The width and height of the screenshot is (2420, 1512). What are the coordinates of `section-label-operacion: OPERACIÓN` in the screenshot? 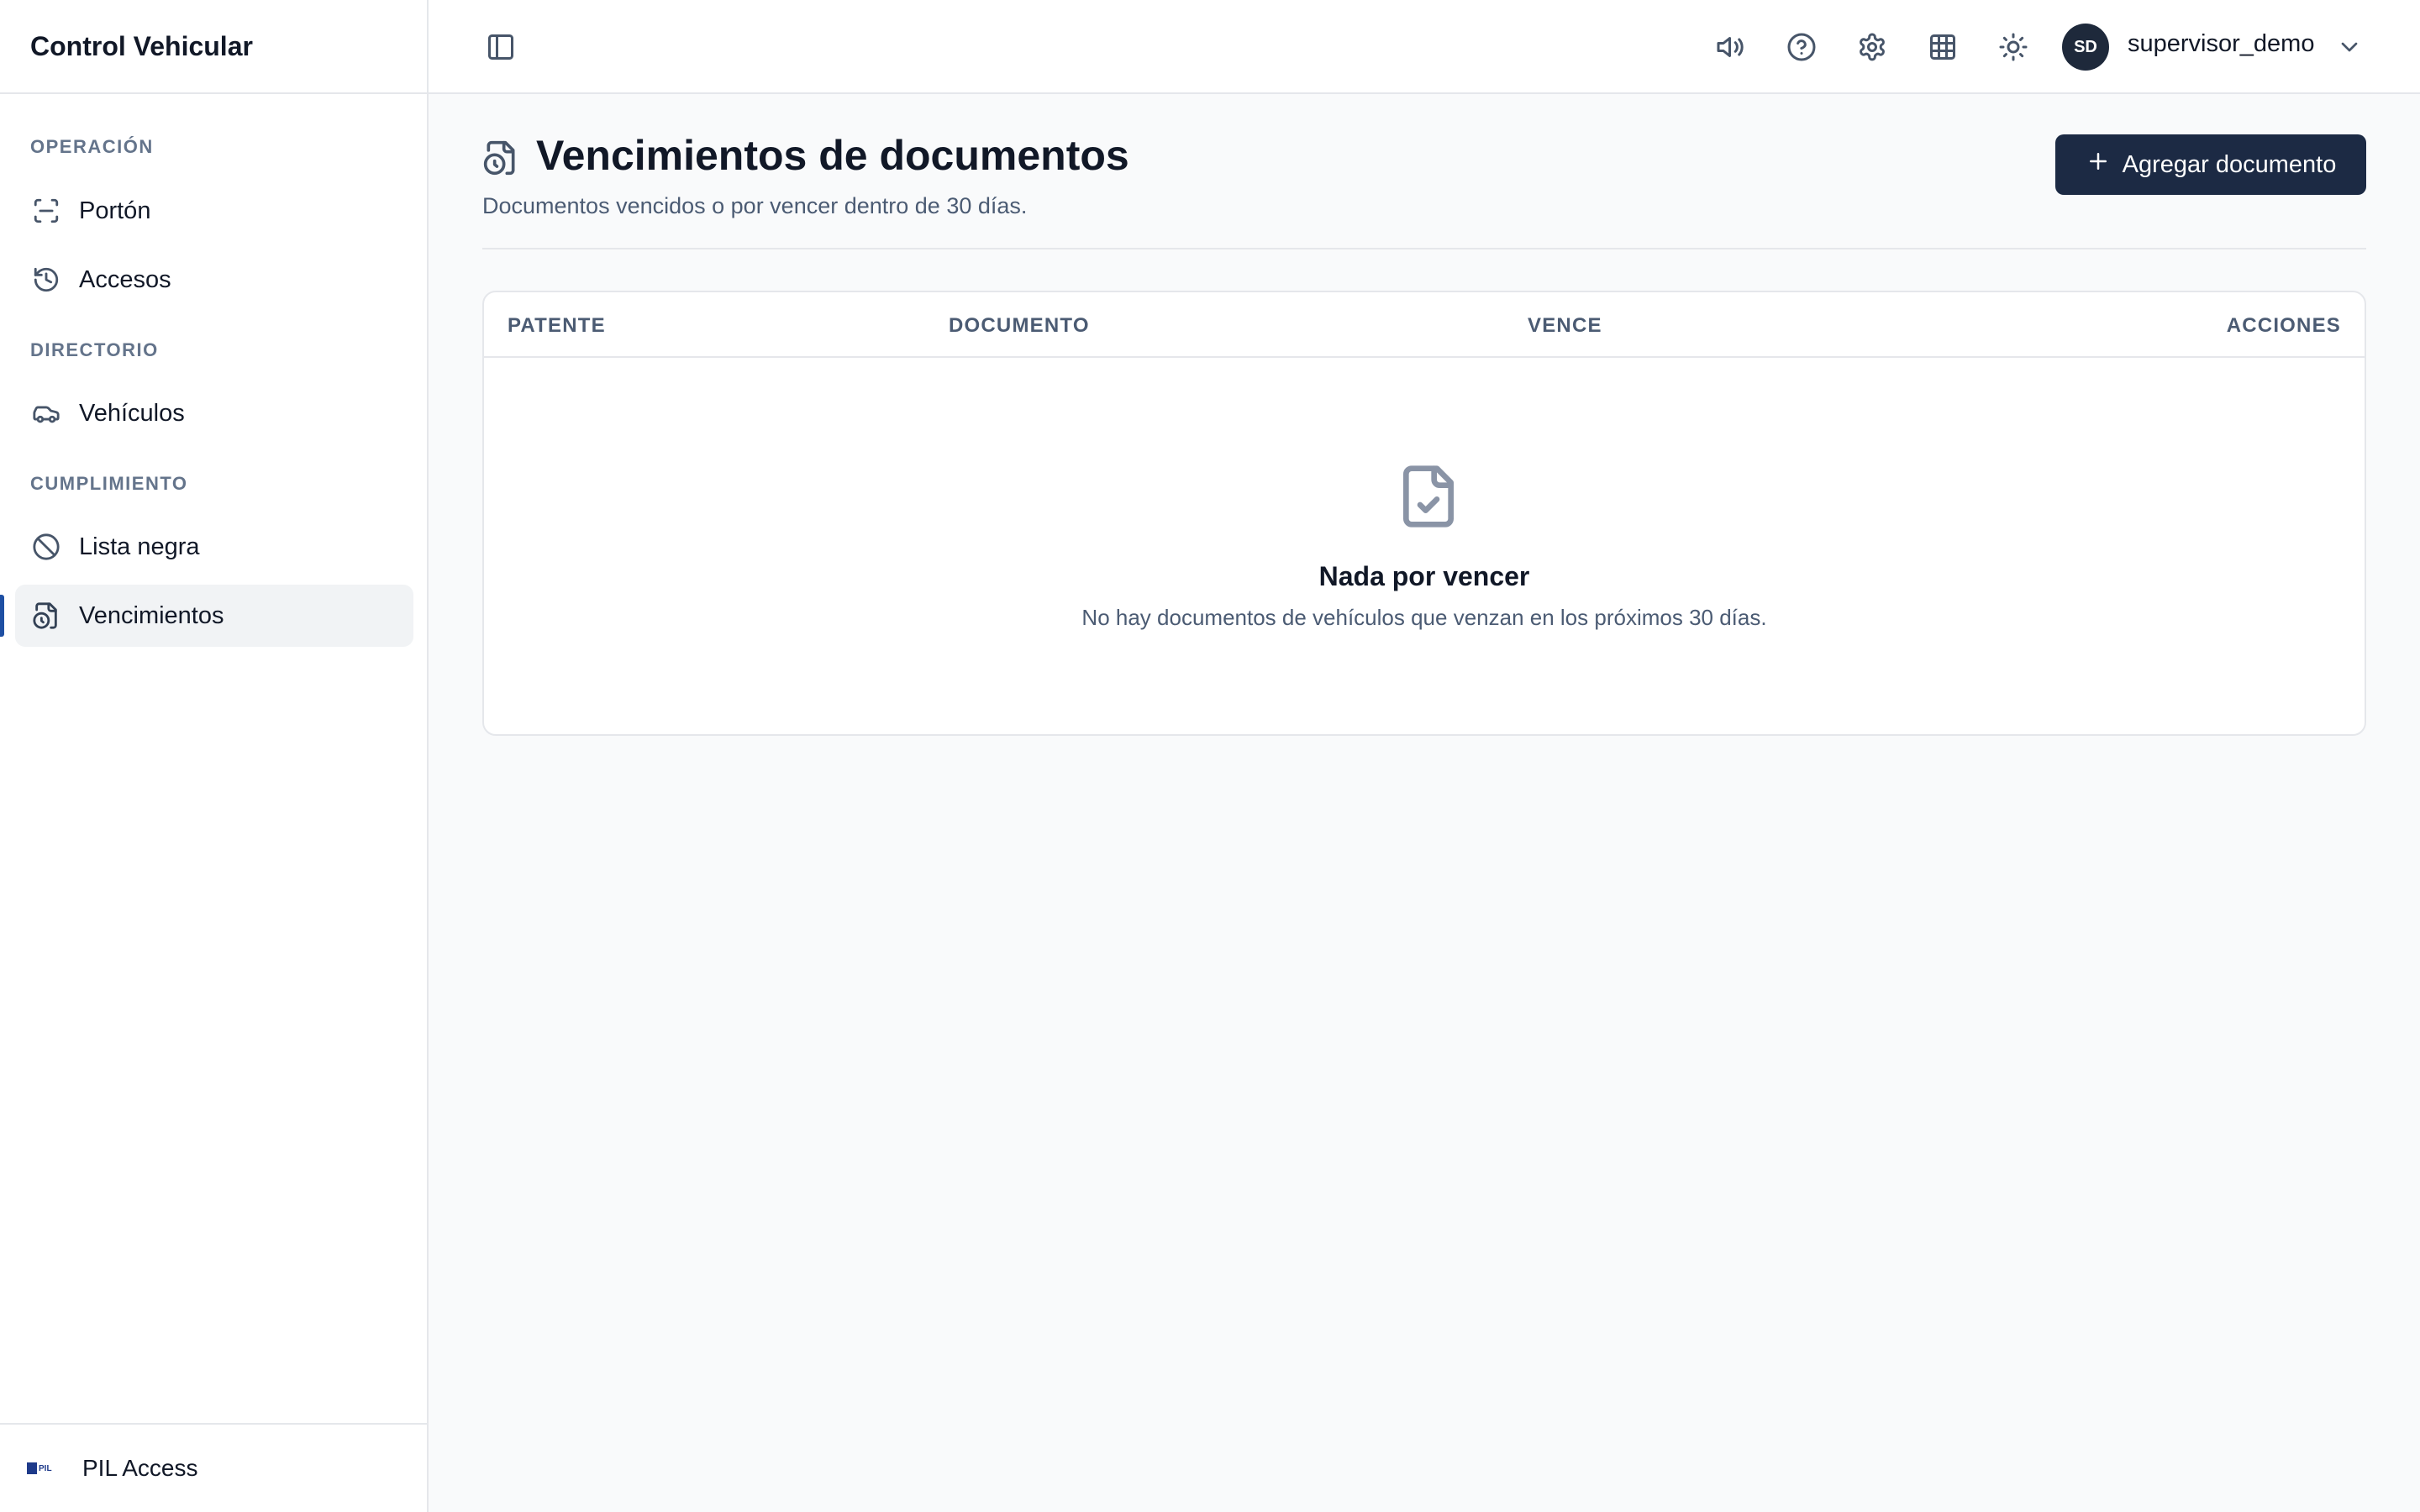 It's located at (92, 146).